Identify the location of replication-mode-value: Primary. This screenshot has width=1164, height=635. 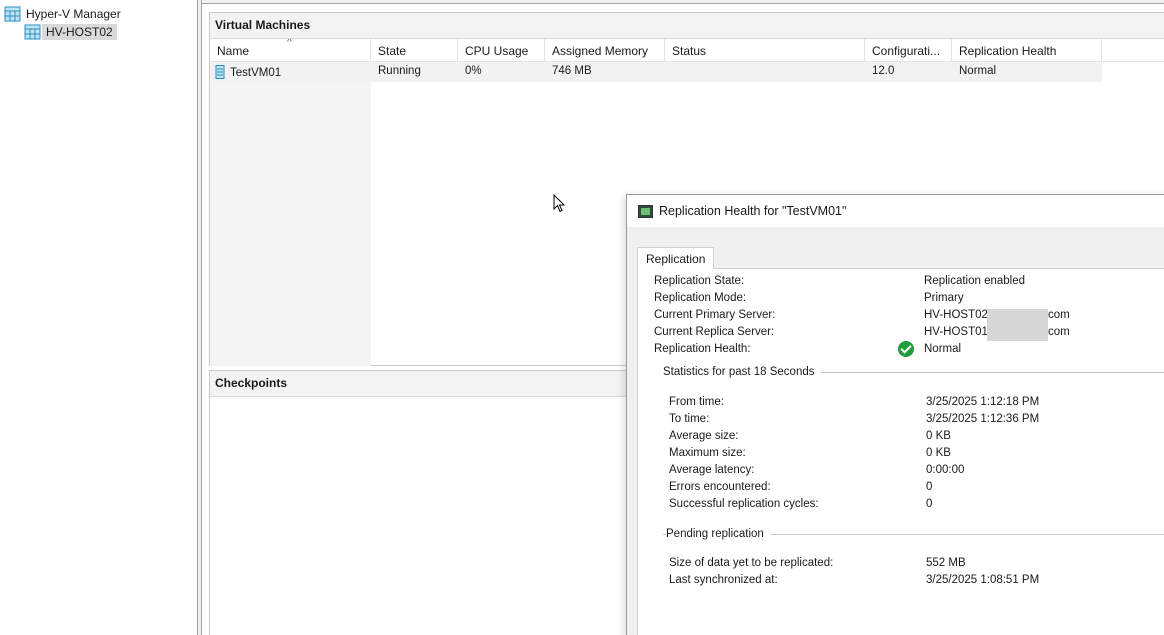
(944, 298).